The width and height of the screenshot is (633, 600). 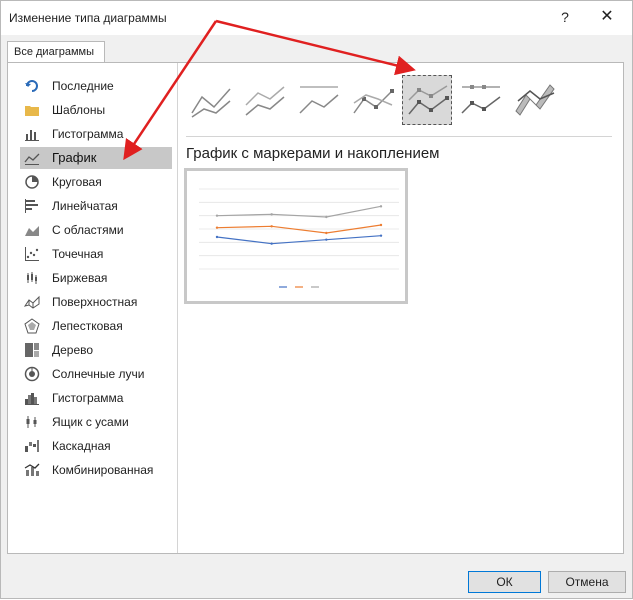 I want to click on stock-chart-icon, so click(x=32, y=278).